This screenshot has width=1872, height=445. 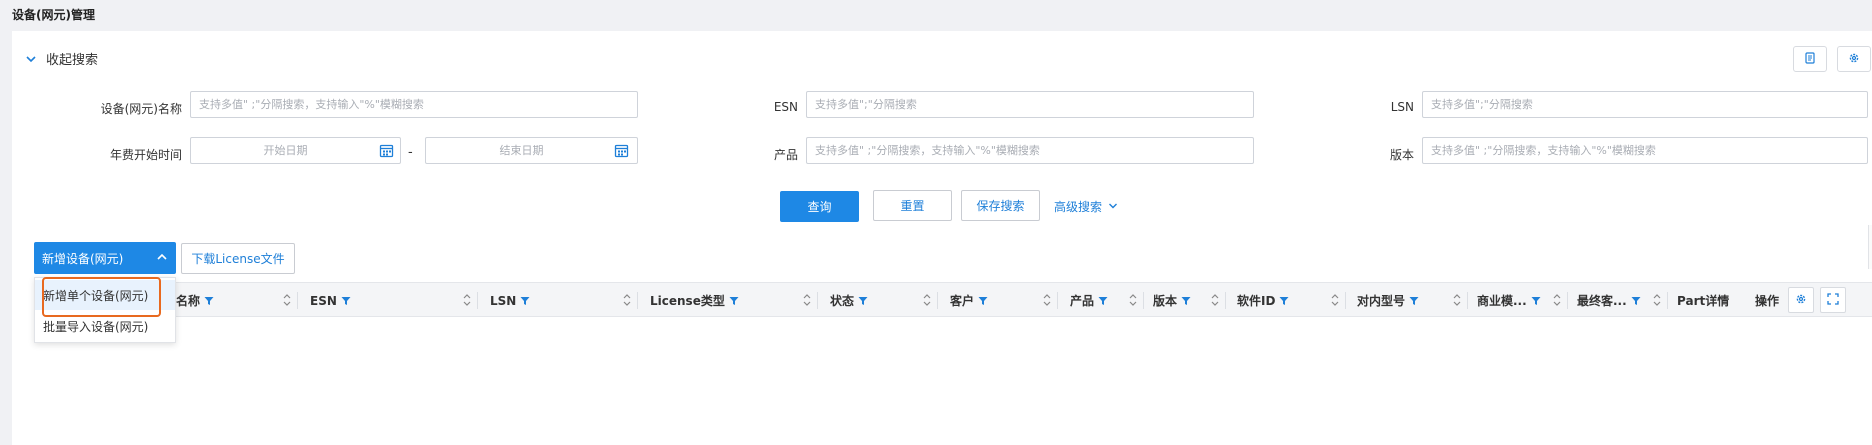 What do you see at coordinates (238, 258) in the screenshot?
I see `download-license-button: 下载License文件` at bounding box center [238, 258].